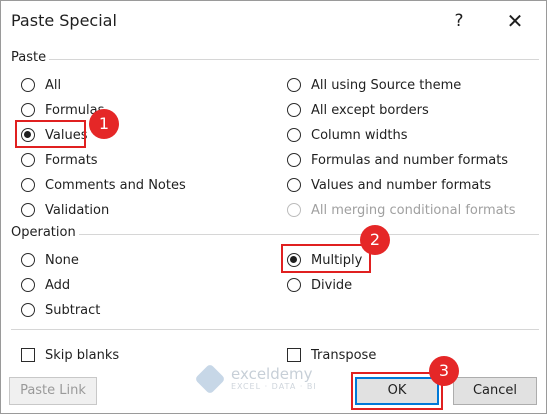 The height and width of the screenshot is (414, 547). What do you see at coordinates (294, 59) in the screenshot?
I see `paste-divider` at bounding box center [294, 59].